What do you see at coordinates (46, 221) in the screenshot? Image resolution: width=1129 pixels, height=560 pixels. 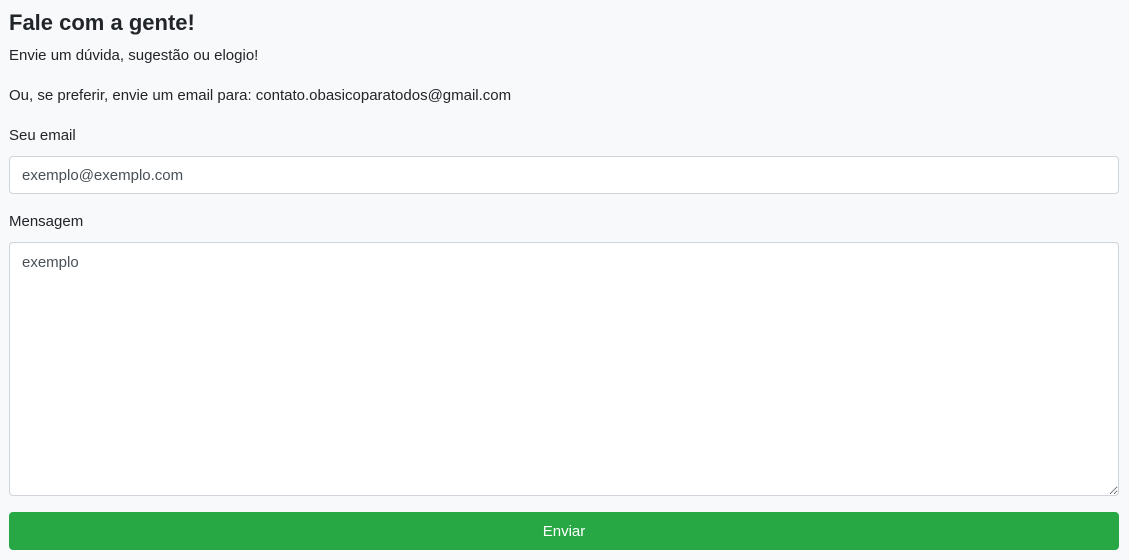 I see `message-label: Mensagem` at bounding box center [46, 221].